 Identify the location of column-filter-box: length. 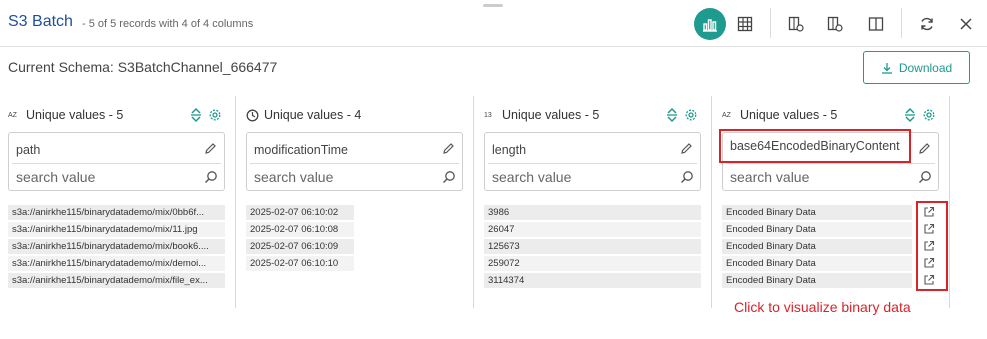
(592, 161).